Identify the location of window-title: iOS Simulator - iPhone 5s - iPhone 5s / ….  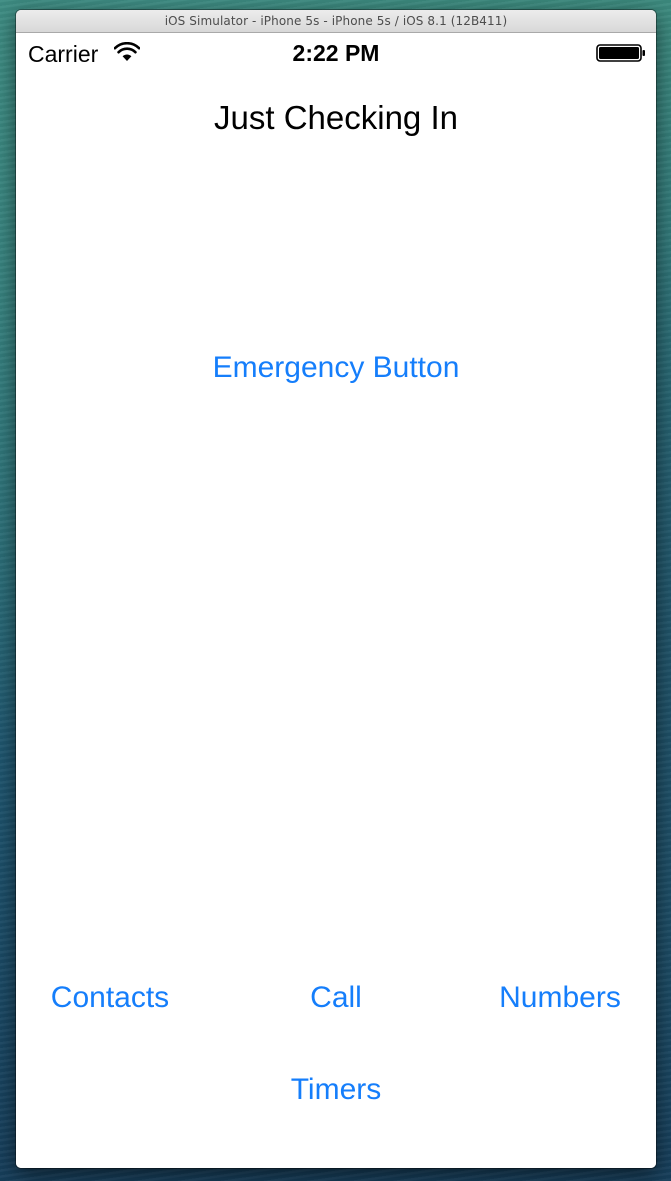
(336, 21).